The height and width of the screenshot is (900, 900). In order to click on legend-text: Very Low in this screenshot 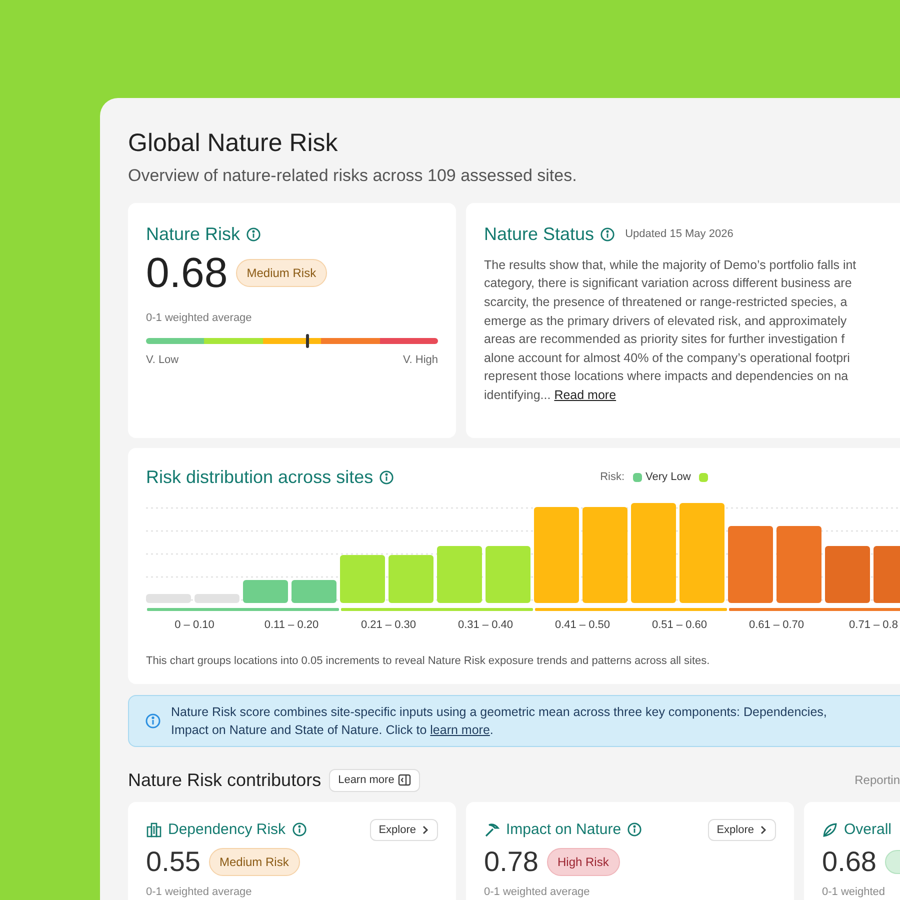, I will do `click(668, 477)`.